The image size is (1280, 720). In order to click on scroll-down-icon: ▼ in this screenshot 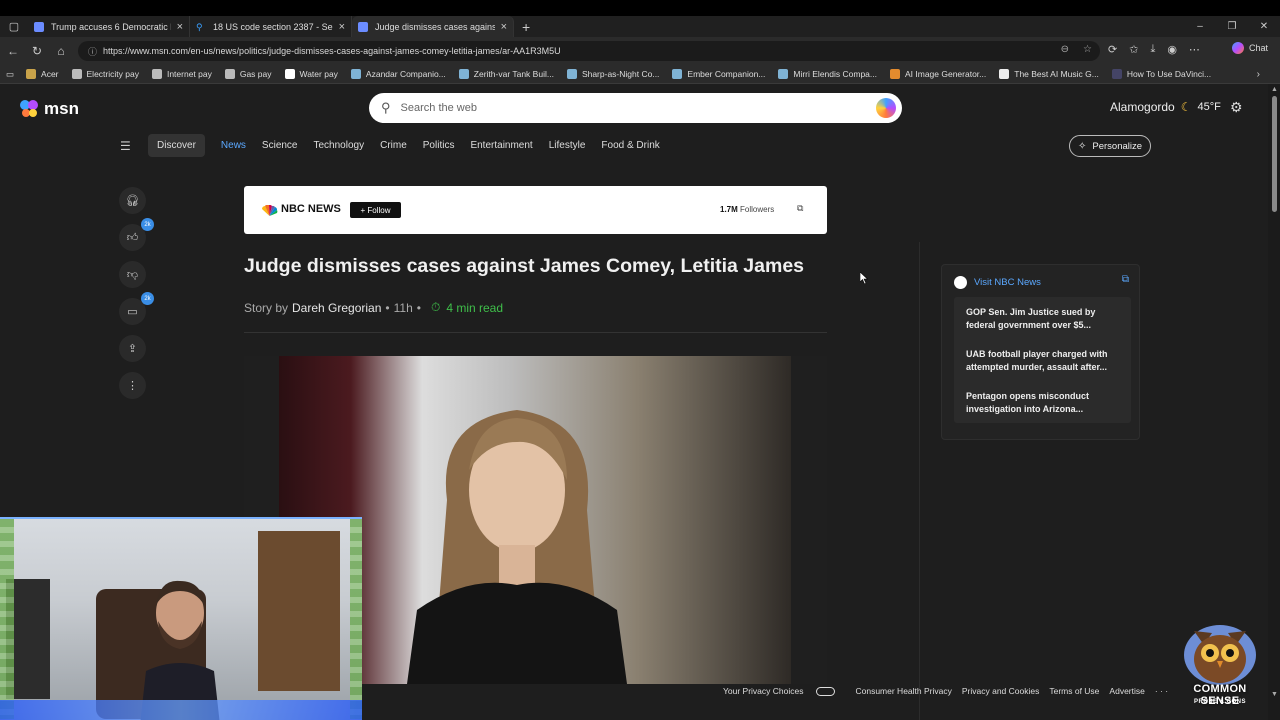, I will do `click(1274, 694)`.